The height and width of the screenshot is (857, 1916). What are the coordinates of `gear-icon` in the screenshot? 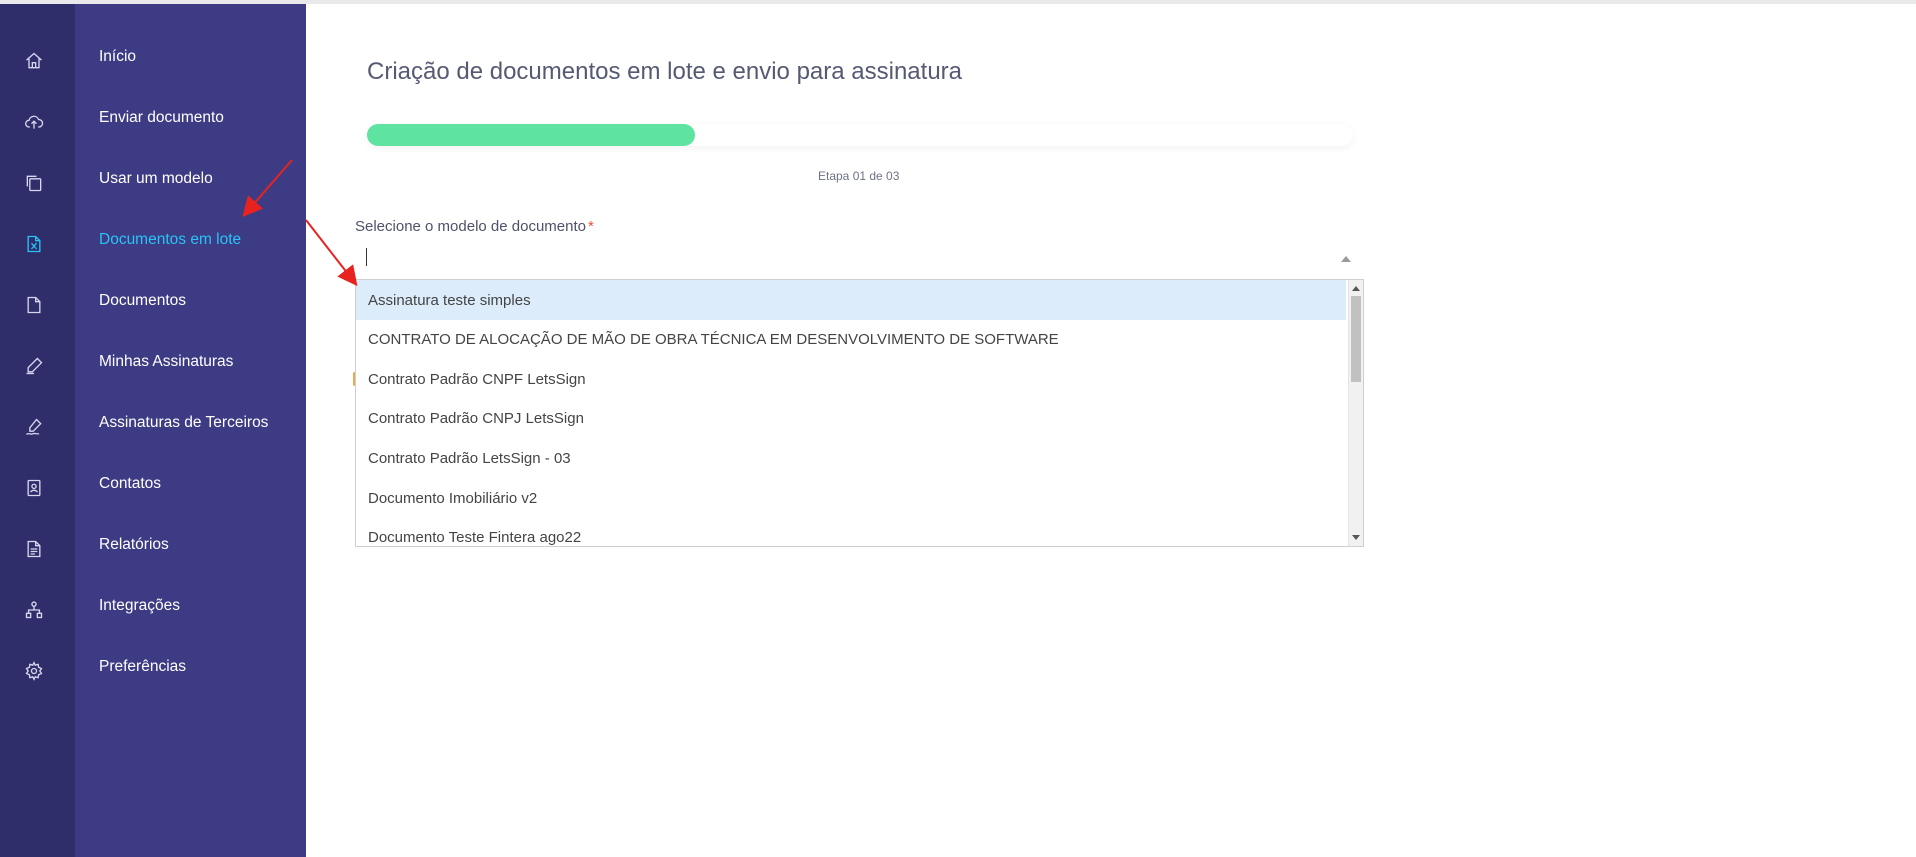 It's located at (34, 671).